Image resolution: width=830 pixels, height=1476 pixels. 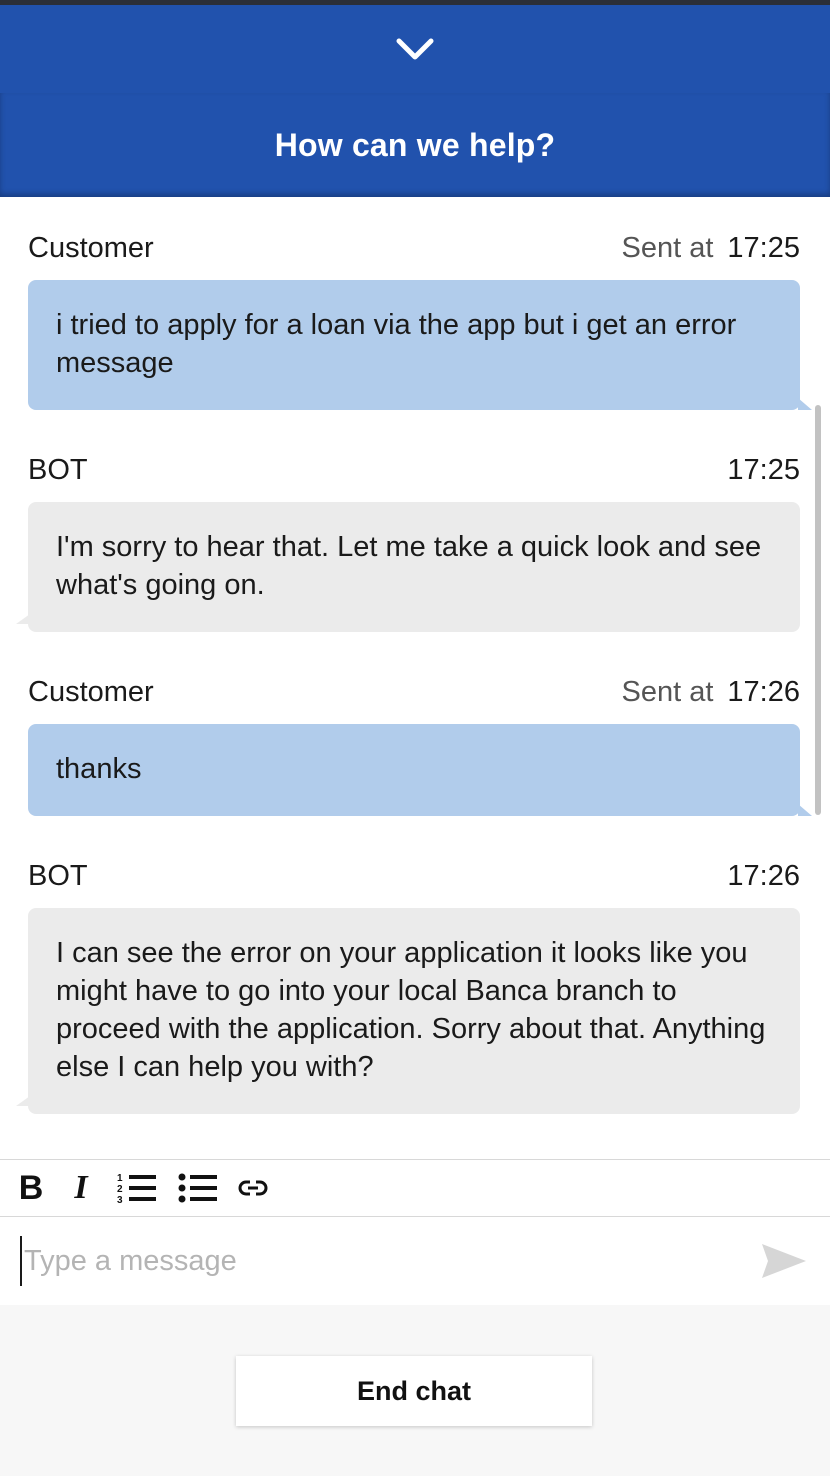 I want to click on message-customer: Customer Sent at 17:26 thanks, so click(x=420, y=745).